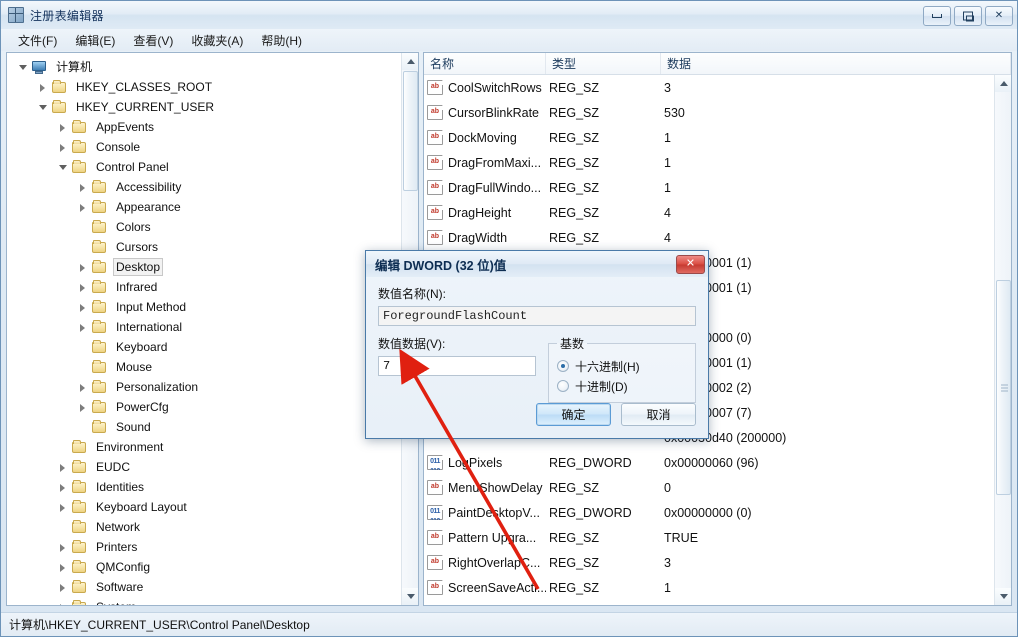 The image size is (1018, 637). I want to click on tree-item-eudc: EUDC, so click(206, 467).